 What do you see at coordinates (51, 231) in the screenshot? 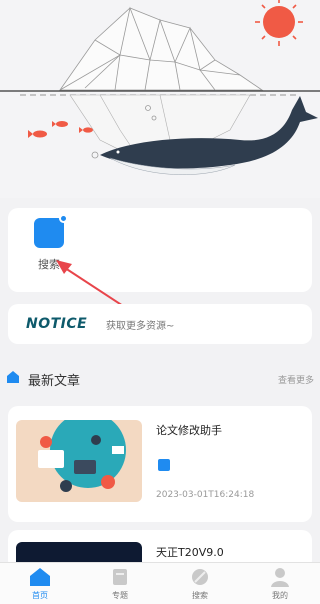
I see `search-shortcut-icon` at bounding box center [51, 231].